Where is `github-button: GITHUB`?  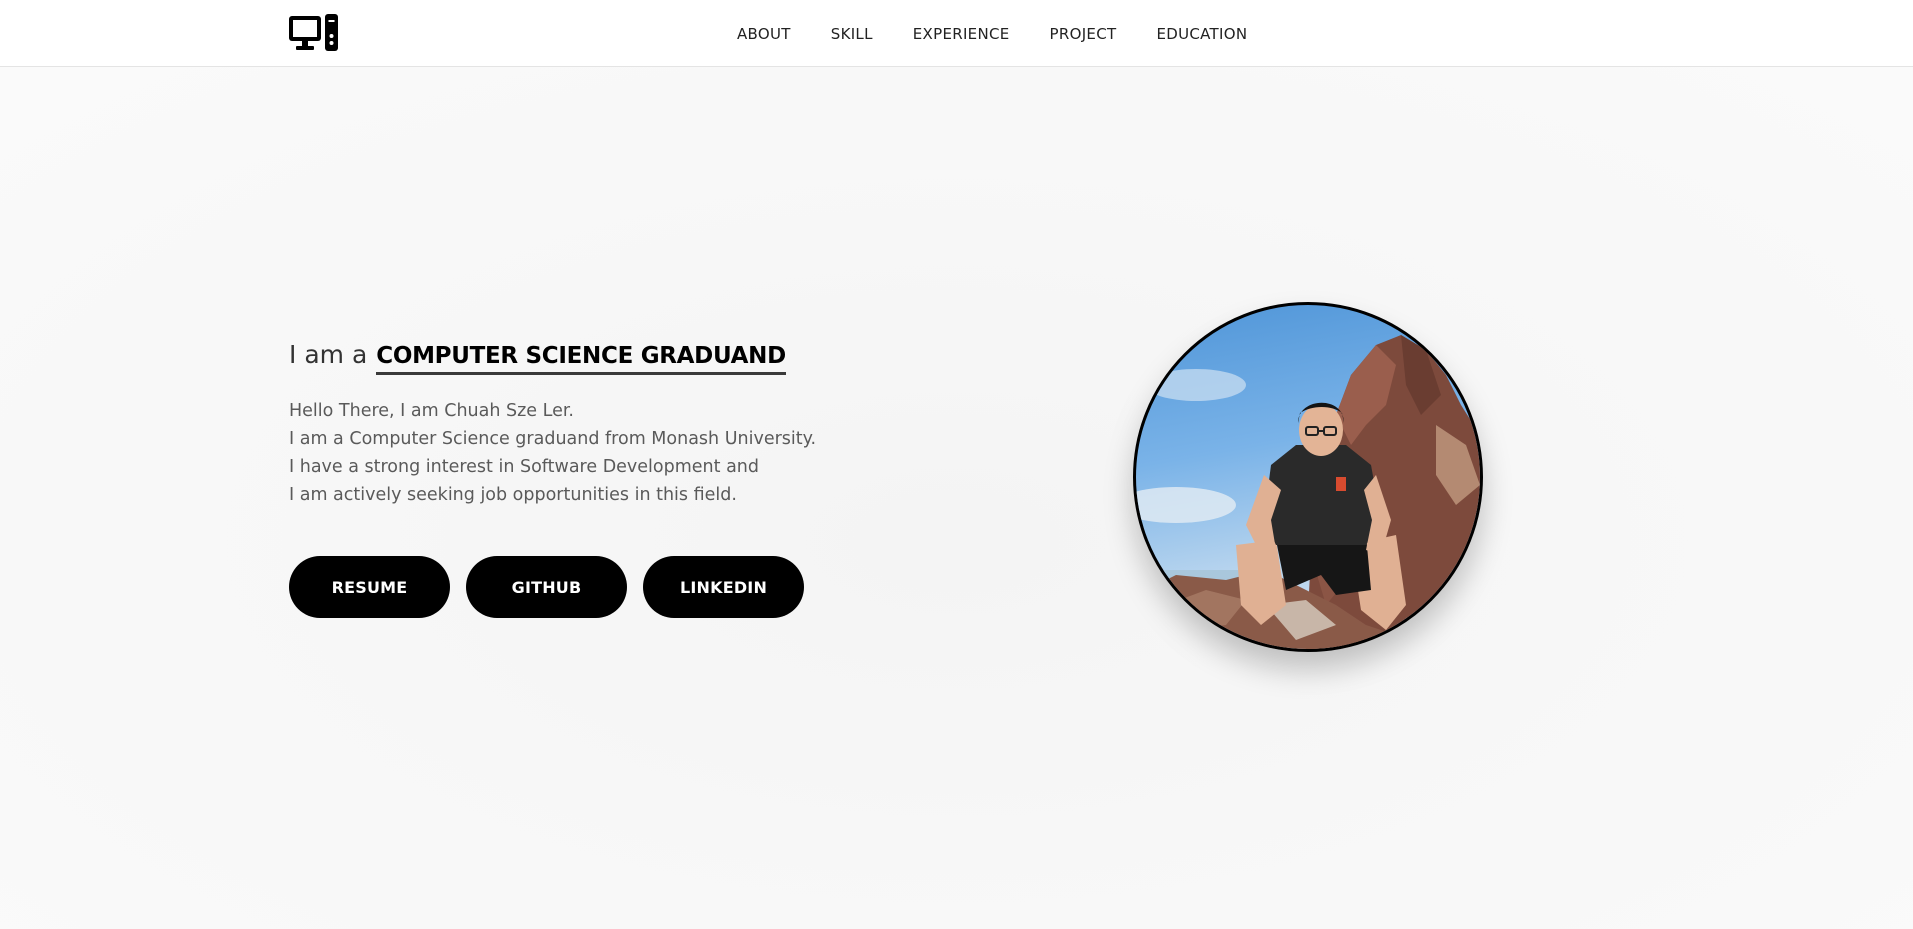
github-button: GITHUB is located at coordinates (546, 587).